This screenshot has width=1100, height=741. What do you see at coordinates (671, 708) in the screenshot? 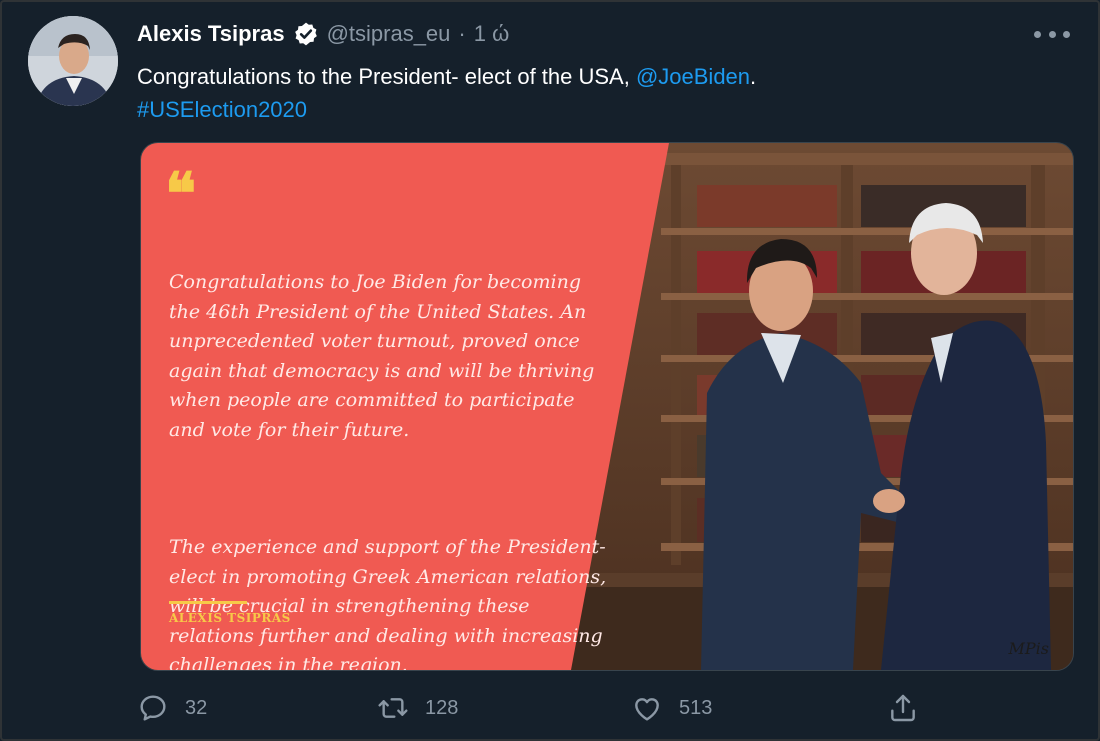
I see `like-button: 513` at bounding box center [671, 708].